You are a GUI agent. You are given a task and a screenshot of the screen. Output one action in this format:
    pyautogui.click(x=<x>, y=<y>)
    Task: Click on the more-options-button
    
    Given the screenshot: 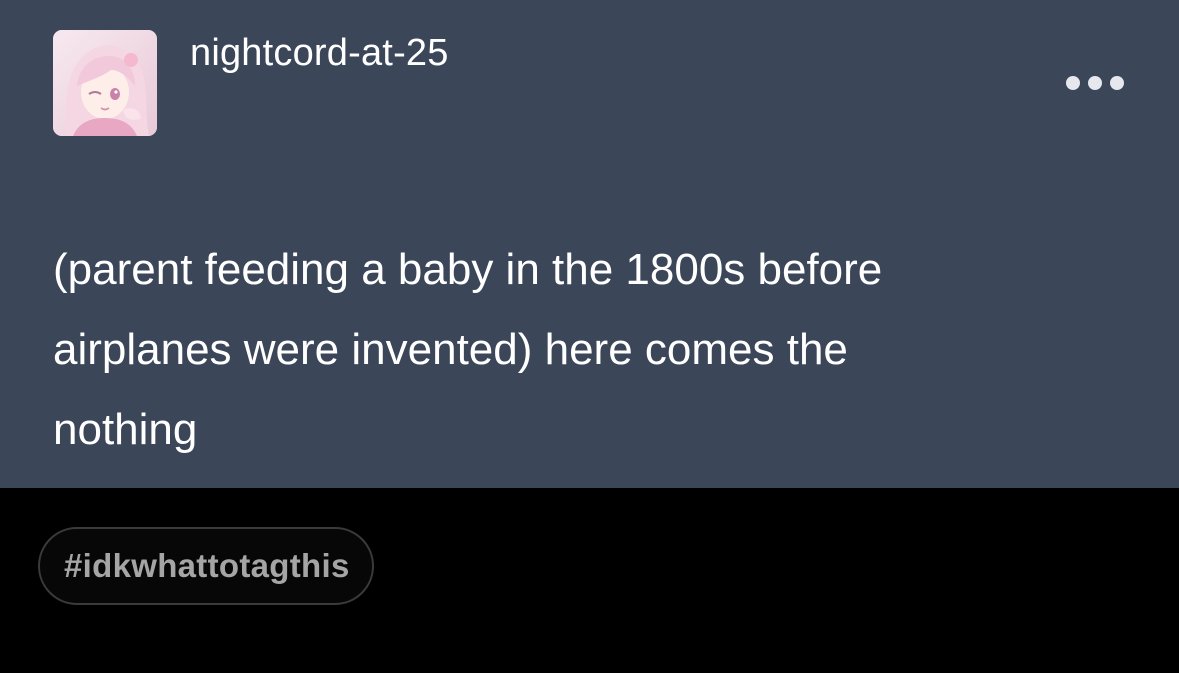 What is the action you would take?
    pyautogui.click(x=1099, y=83)
    